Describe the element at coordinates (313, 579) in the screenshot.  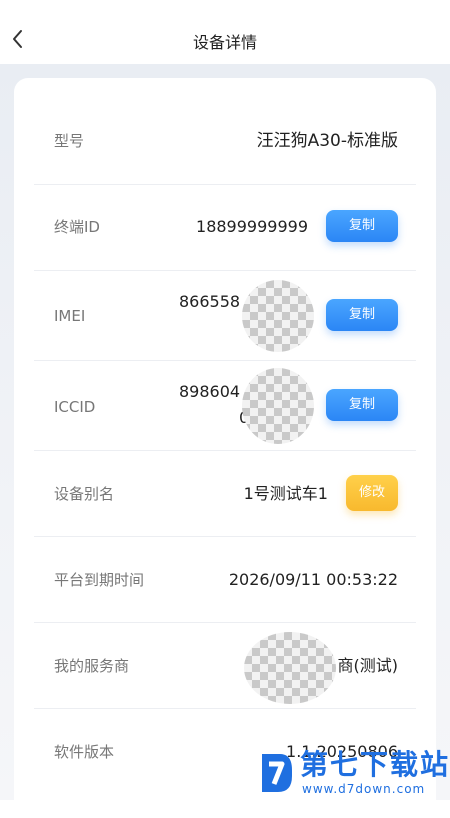
I see `expire-value: 2026/09/11 00:53:22` at that location.